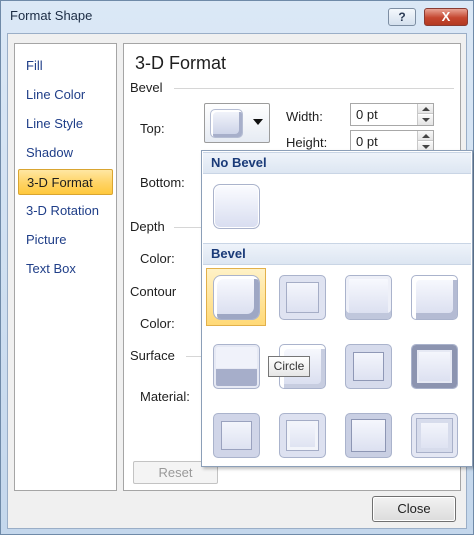 This screenshot has height=535, width=474. I want to click on nav-item-picture: Picture, so click(65, 240).